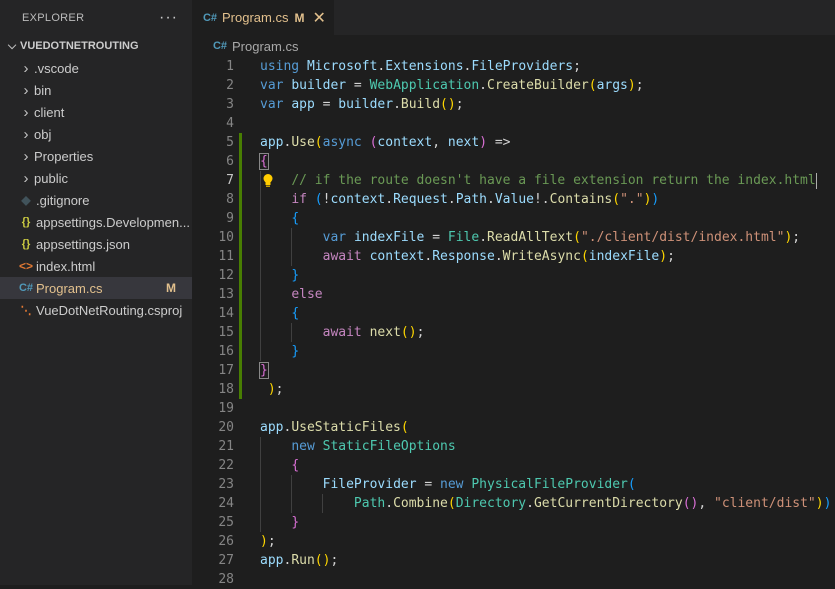 This screenshot has height=589, width=835. I want to click on breadcrumb: C# Program.cs, so click(513, 46).